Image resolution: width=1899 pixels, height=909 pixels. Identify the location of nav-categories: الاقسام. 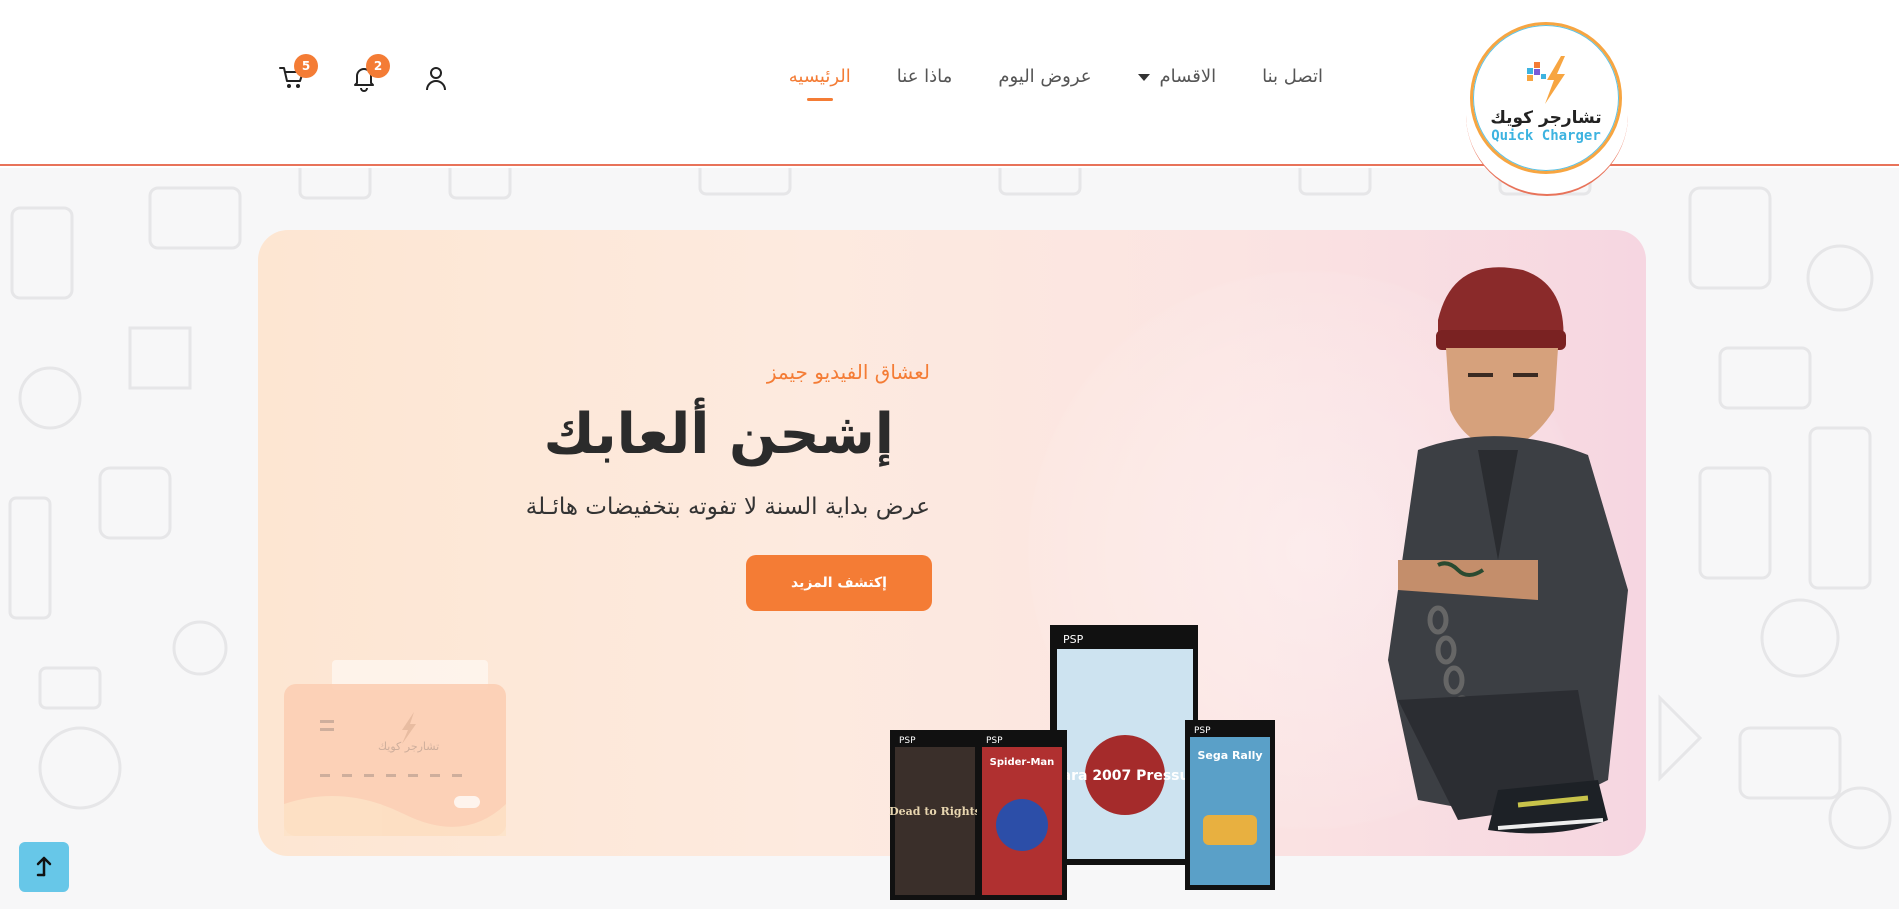
(1177, 76).